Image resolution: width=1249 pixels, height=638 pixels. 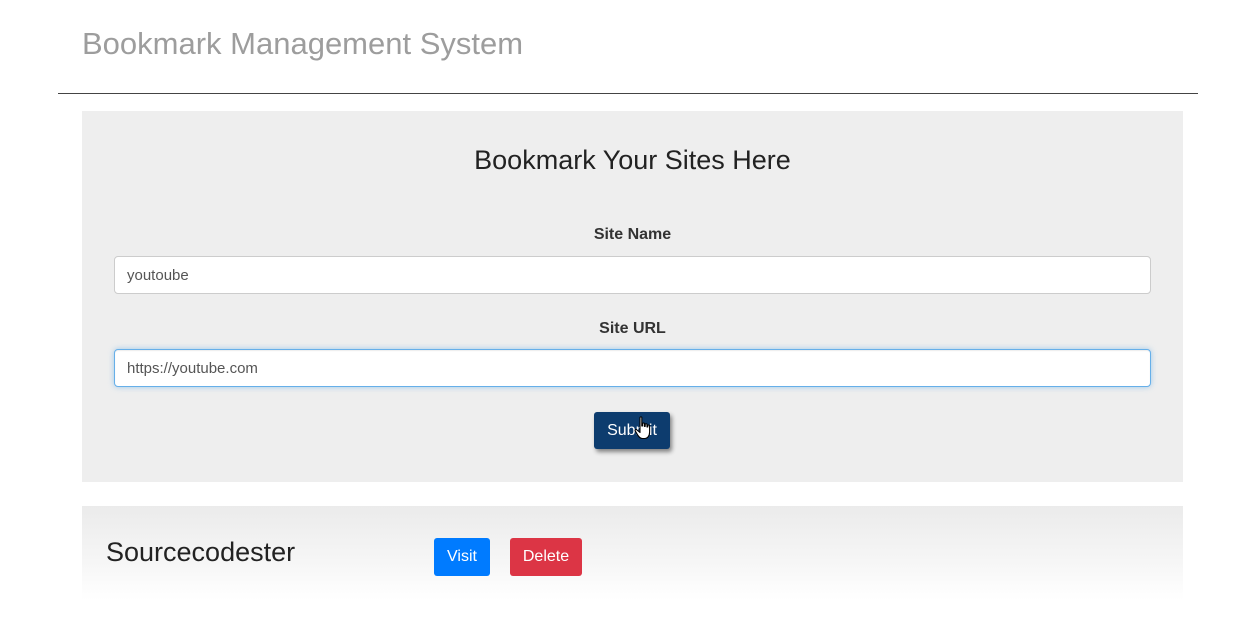 I want to click on bookmark-name: Sourcecodester, so click(x=201, y=552).